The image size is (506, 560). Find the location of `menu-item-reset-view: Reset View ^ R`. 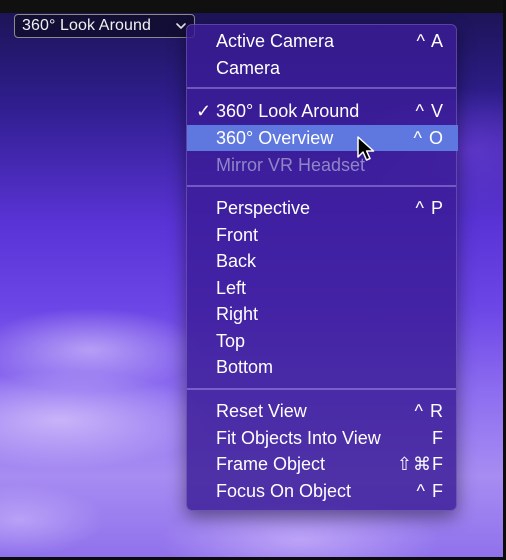

menu-item-reset-view: Reset View ^ R is located at coordinates (322, 411).